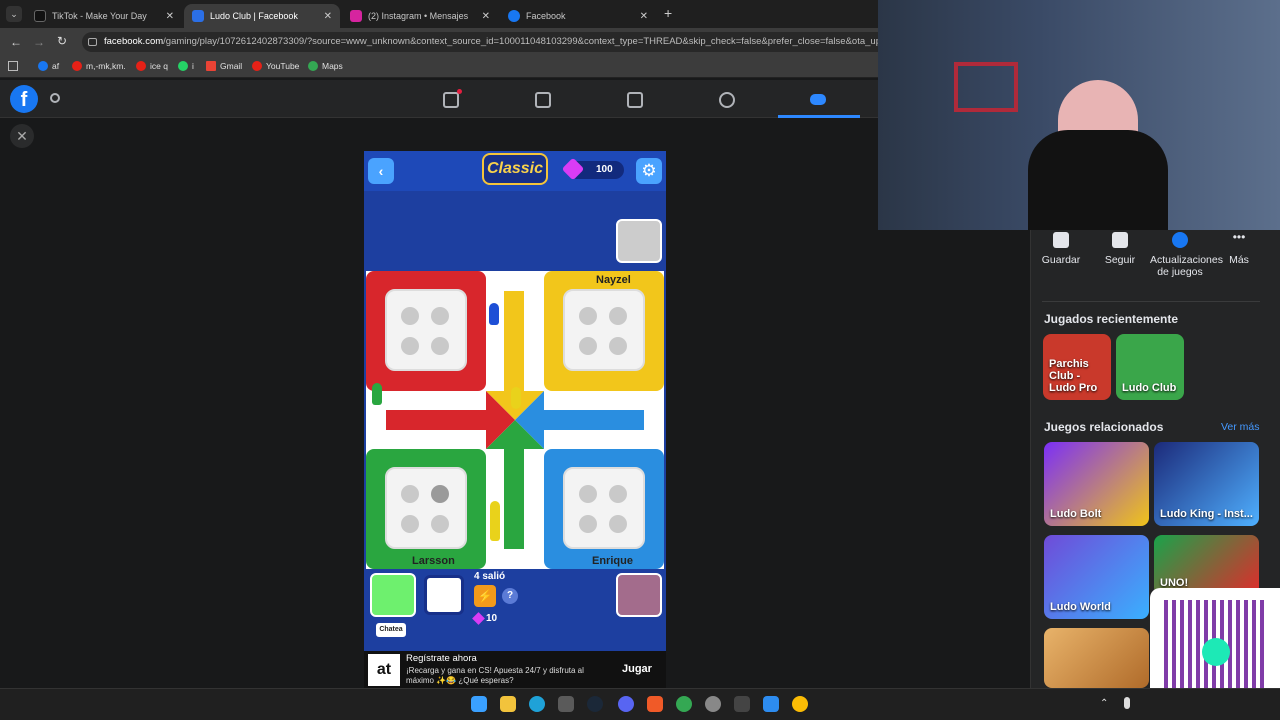 This screenshot has width=1280, height=720. Describe the element at coordinates (39, 42) in the screenshot. I see `forward-icon: →` at that location.